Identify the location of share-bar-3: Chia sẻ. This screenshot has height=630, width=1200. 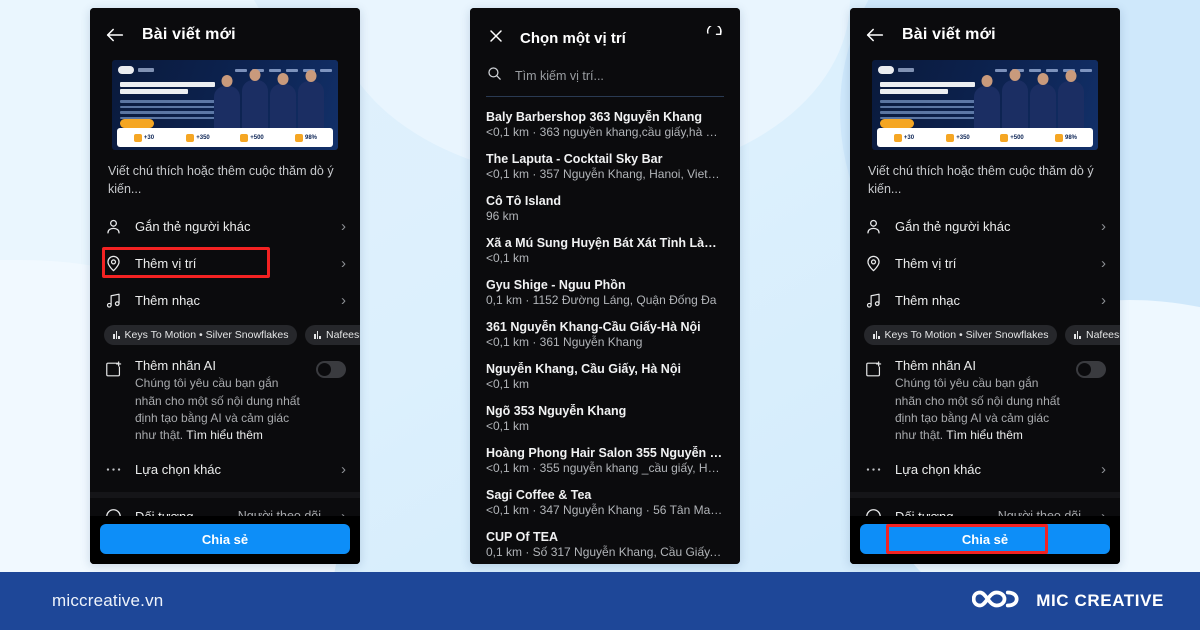
(985, 540).